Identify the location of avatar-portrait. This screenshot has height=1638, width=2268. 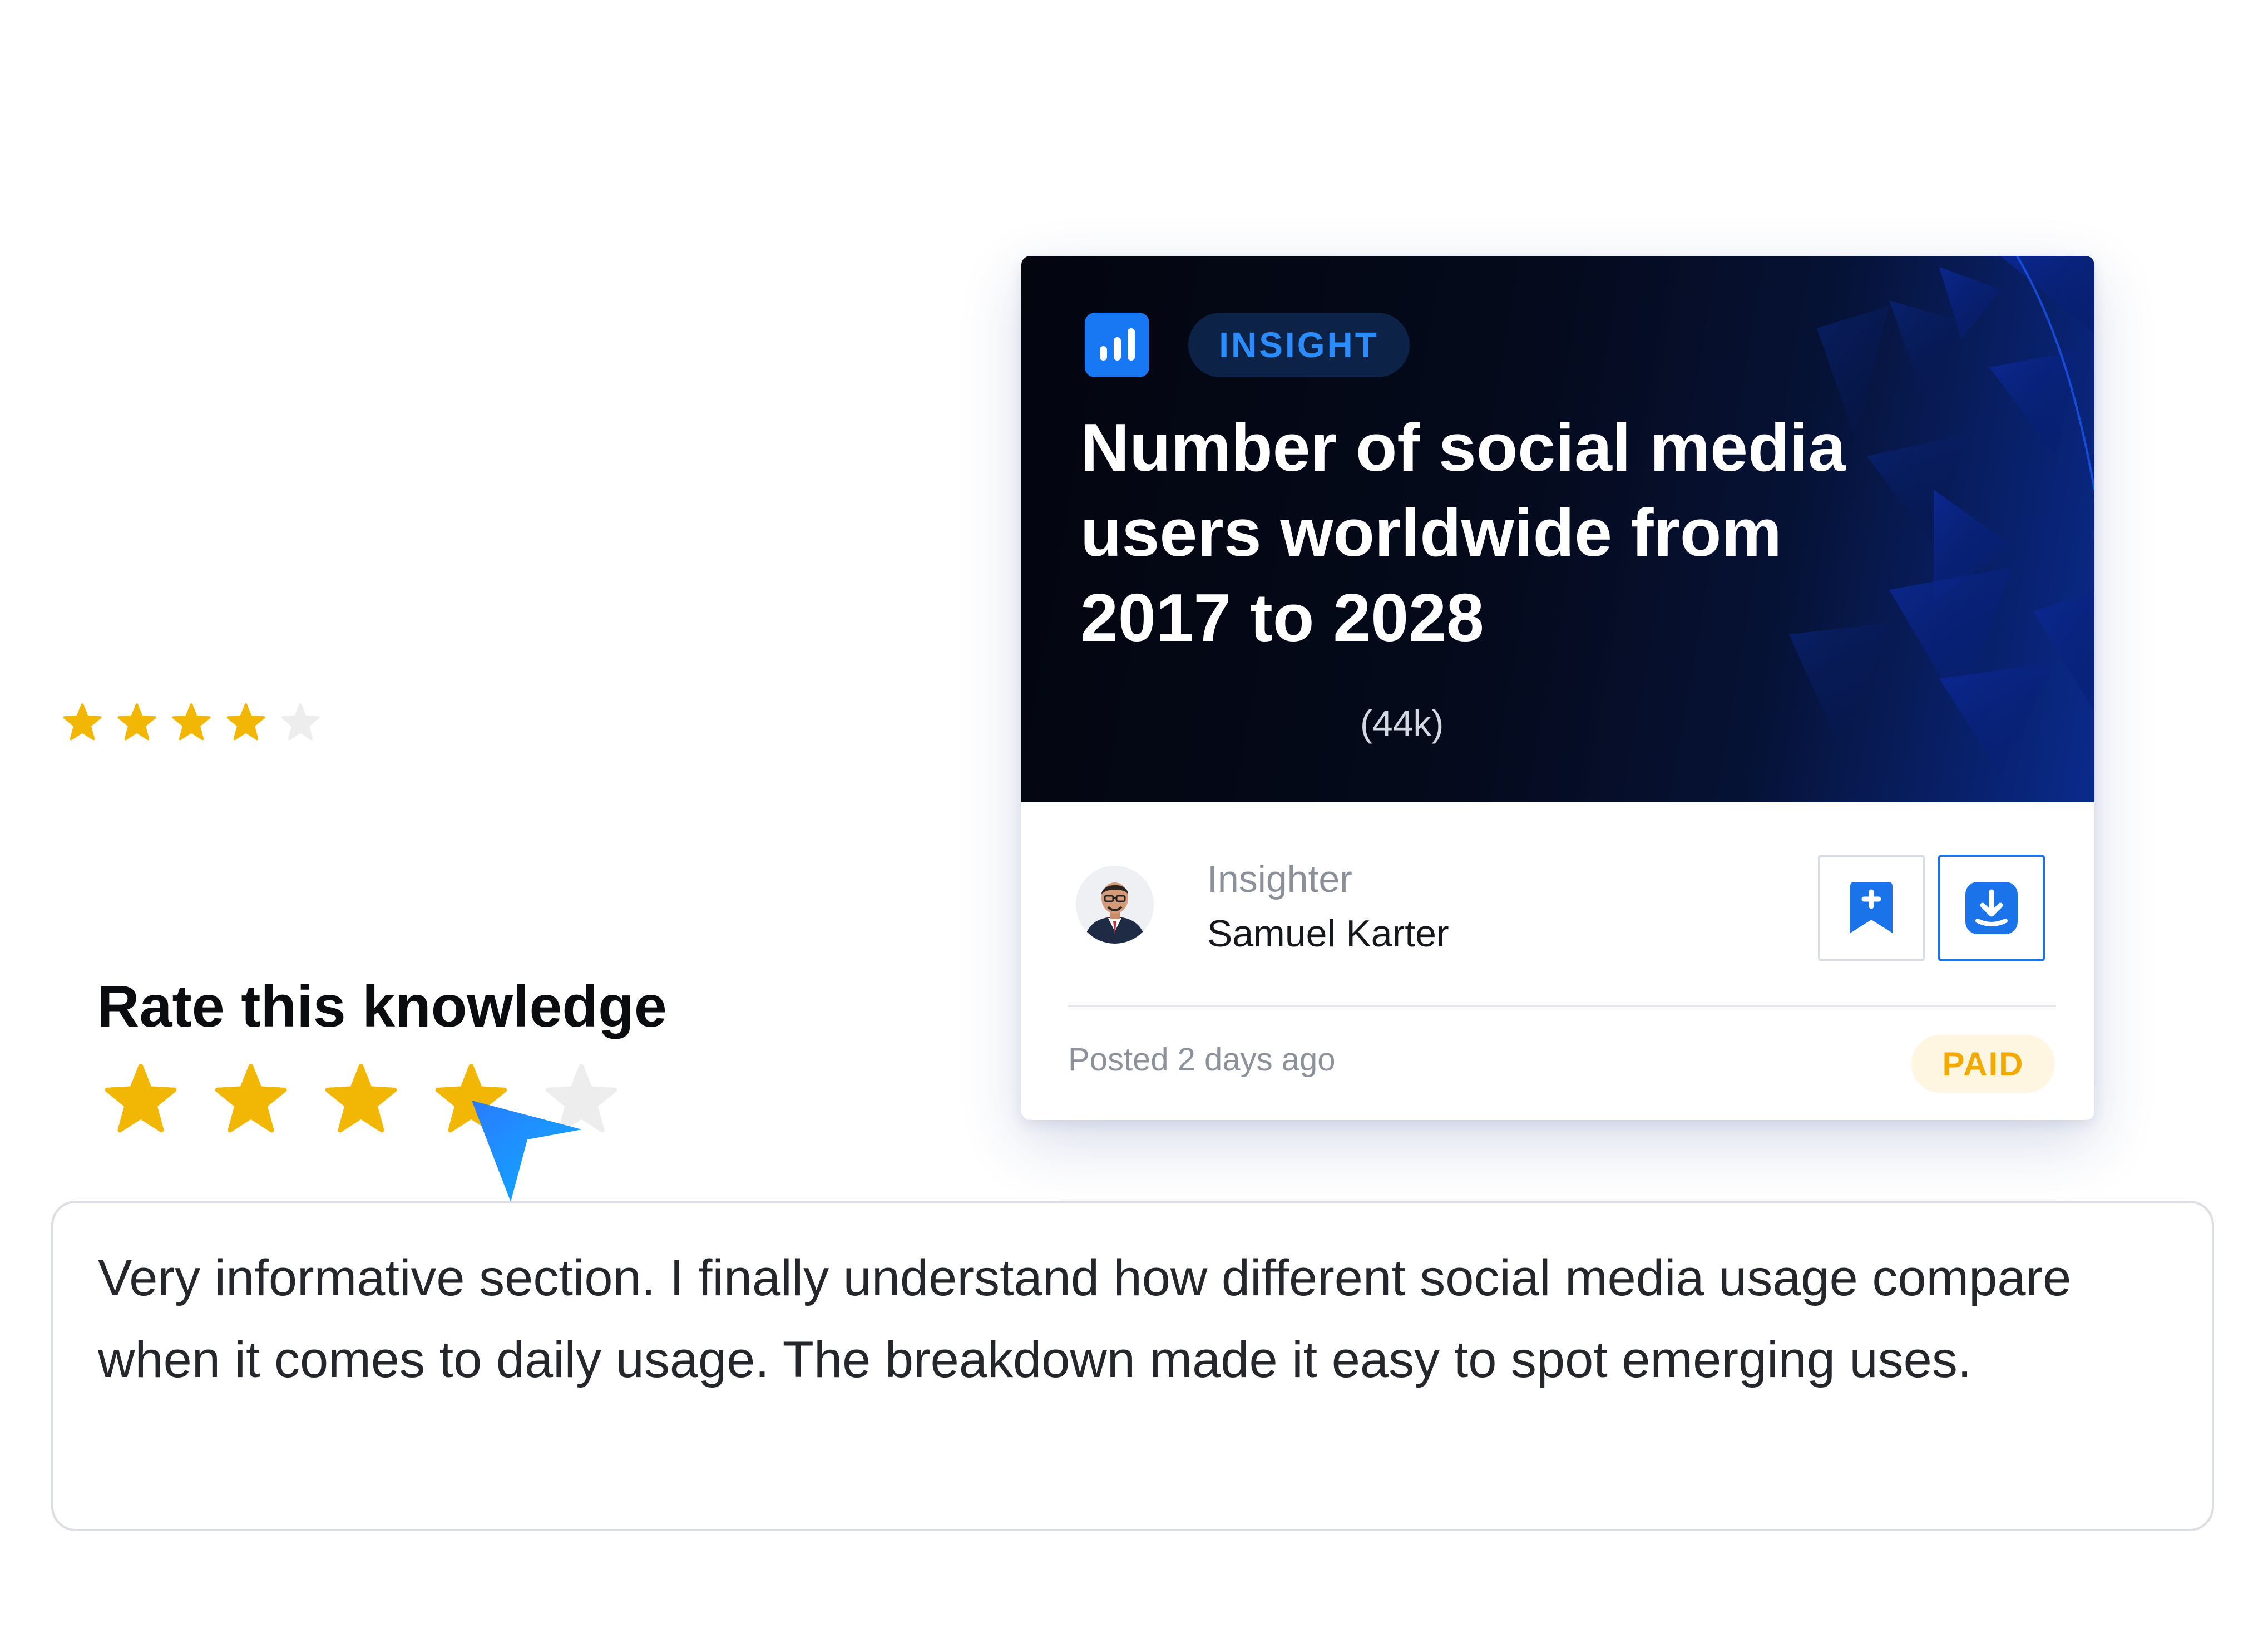
(1115, 905).